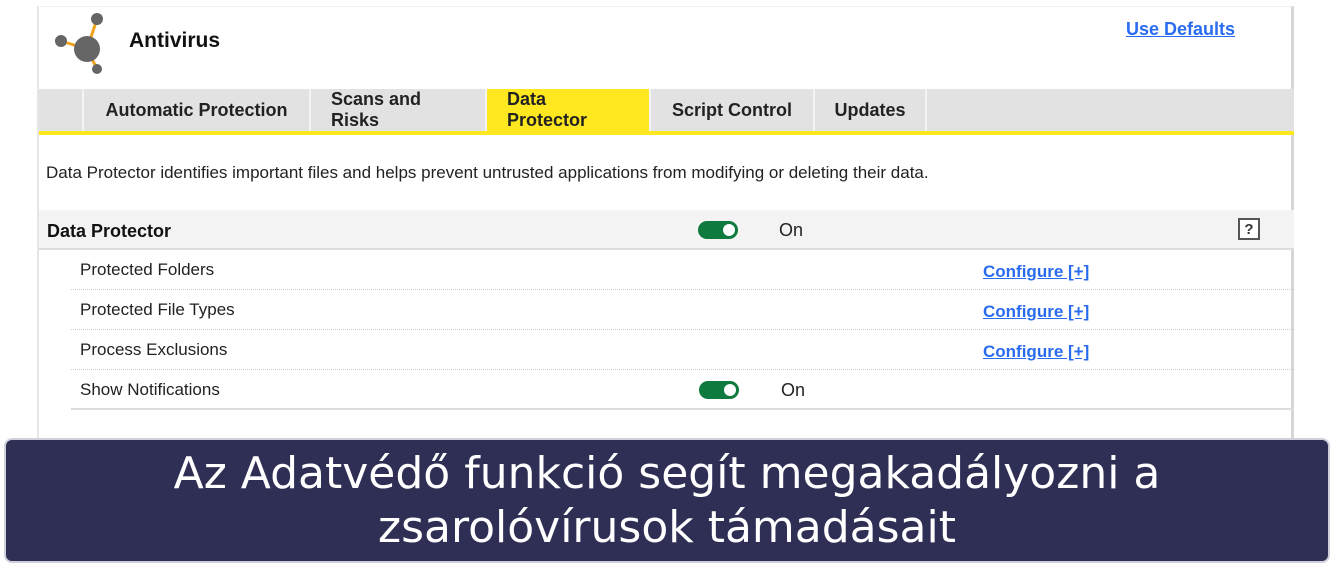  What do you see at coordinates (682, 390) in the screenshot?
I see `row-show-notifications: Show Notifications On` at bounding box center [682, 390].